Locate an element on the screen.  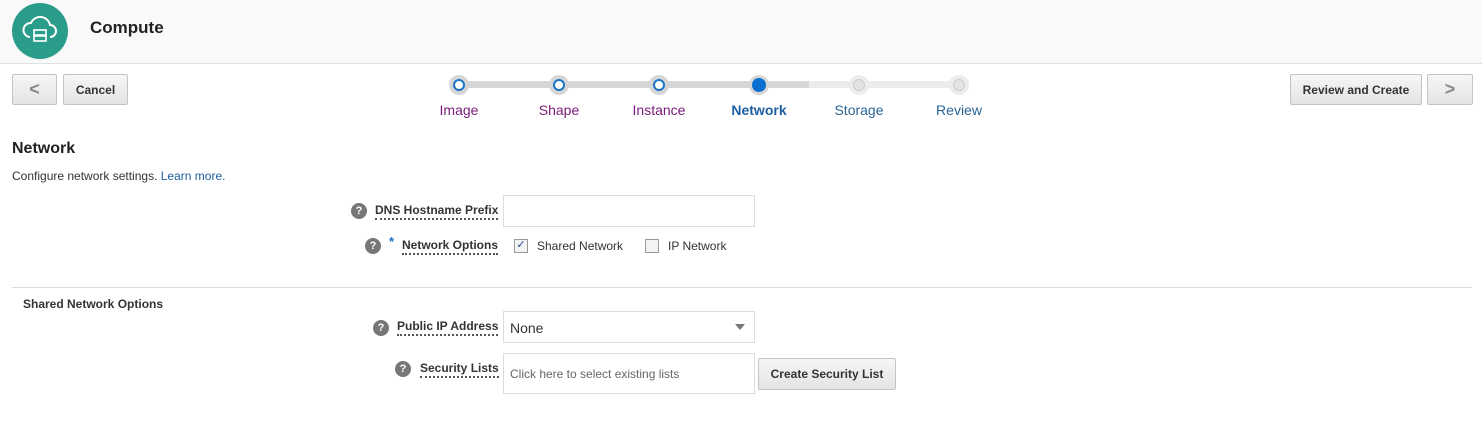
cancel-button: Cancel is located at coordinates (95, 89).